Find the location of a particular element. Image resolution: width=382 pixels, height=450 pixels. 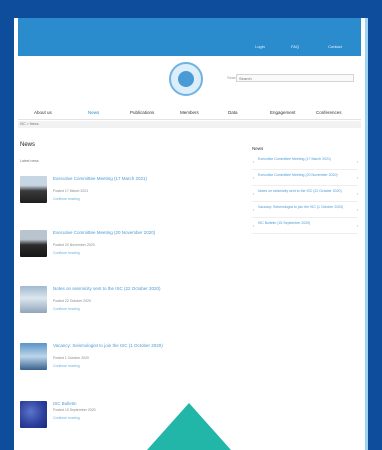

sidebar-heading: News is located at coordinates (258, 148).